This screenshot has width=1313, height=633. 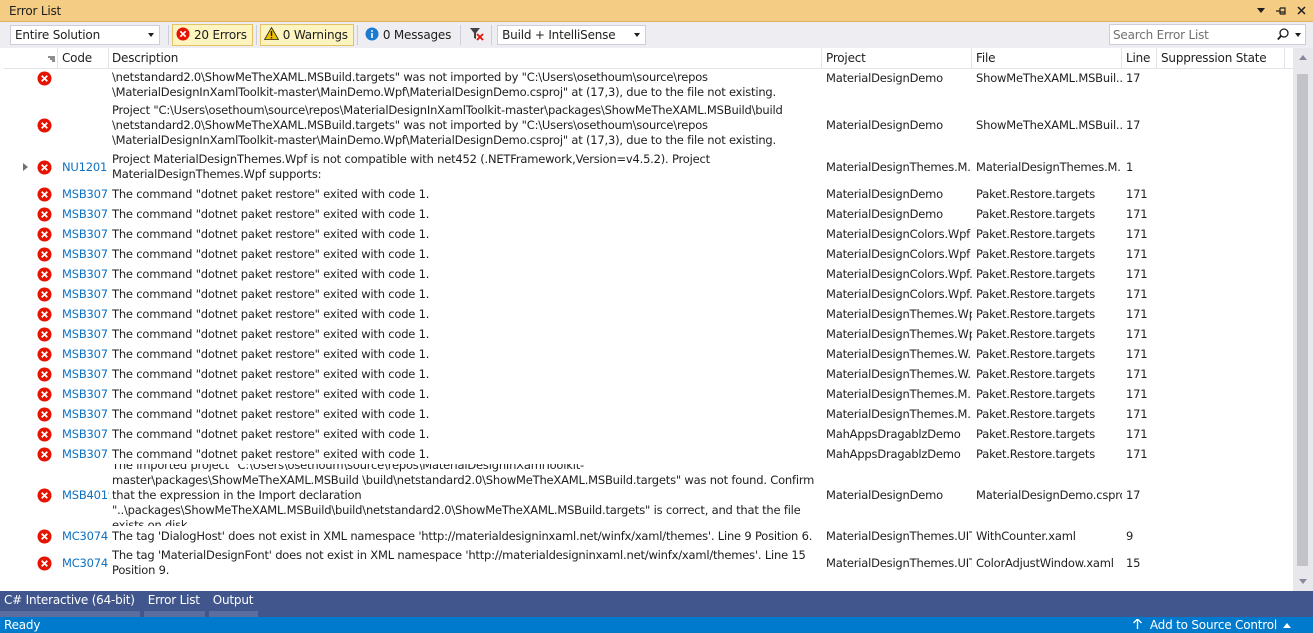 I want to click on expand-row-icon, so click(x=25, y=167).